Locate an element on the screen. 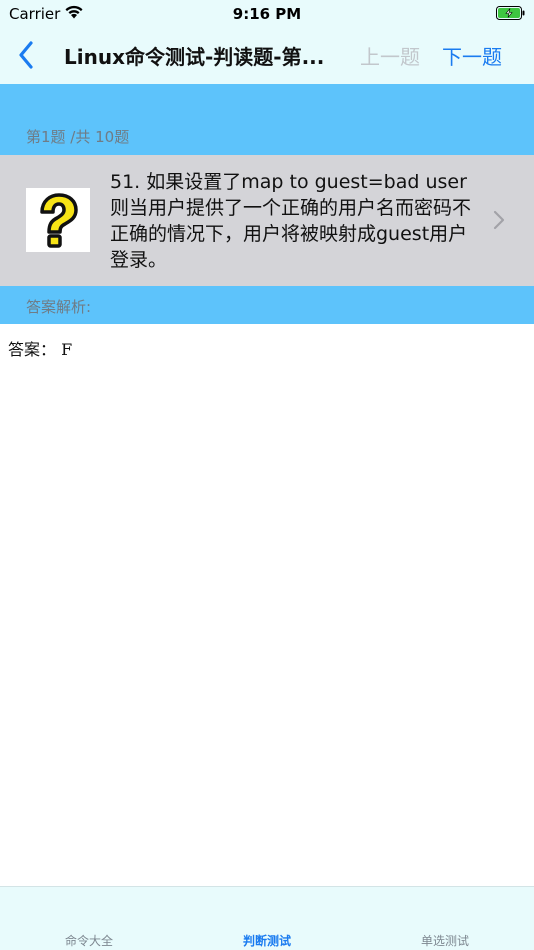 This screenshot has width=534, height=950. clock-time: 9:16 PM is located at coordinates (267, 14).